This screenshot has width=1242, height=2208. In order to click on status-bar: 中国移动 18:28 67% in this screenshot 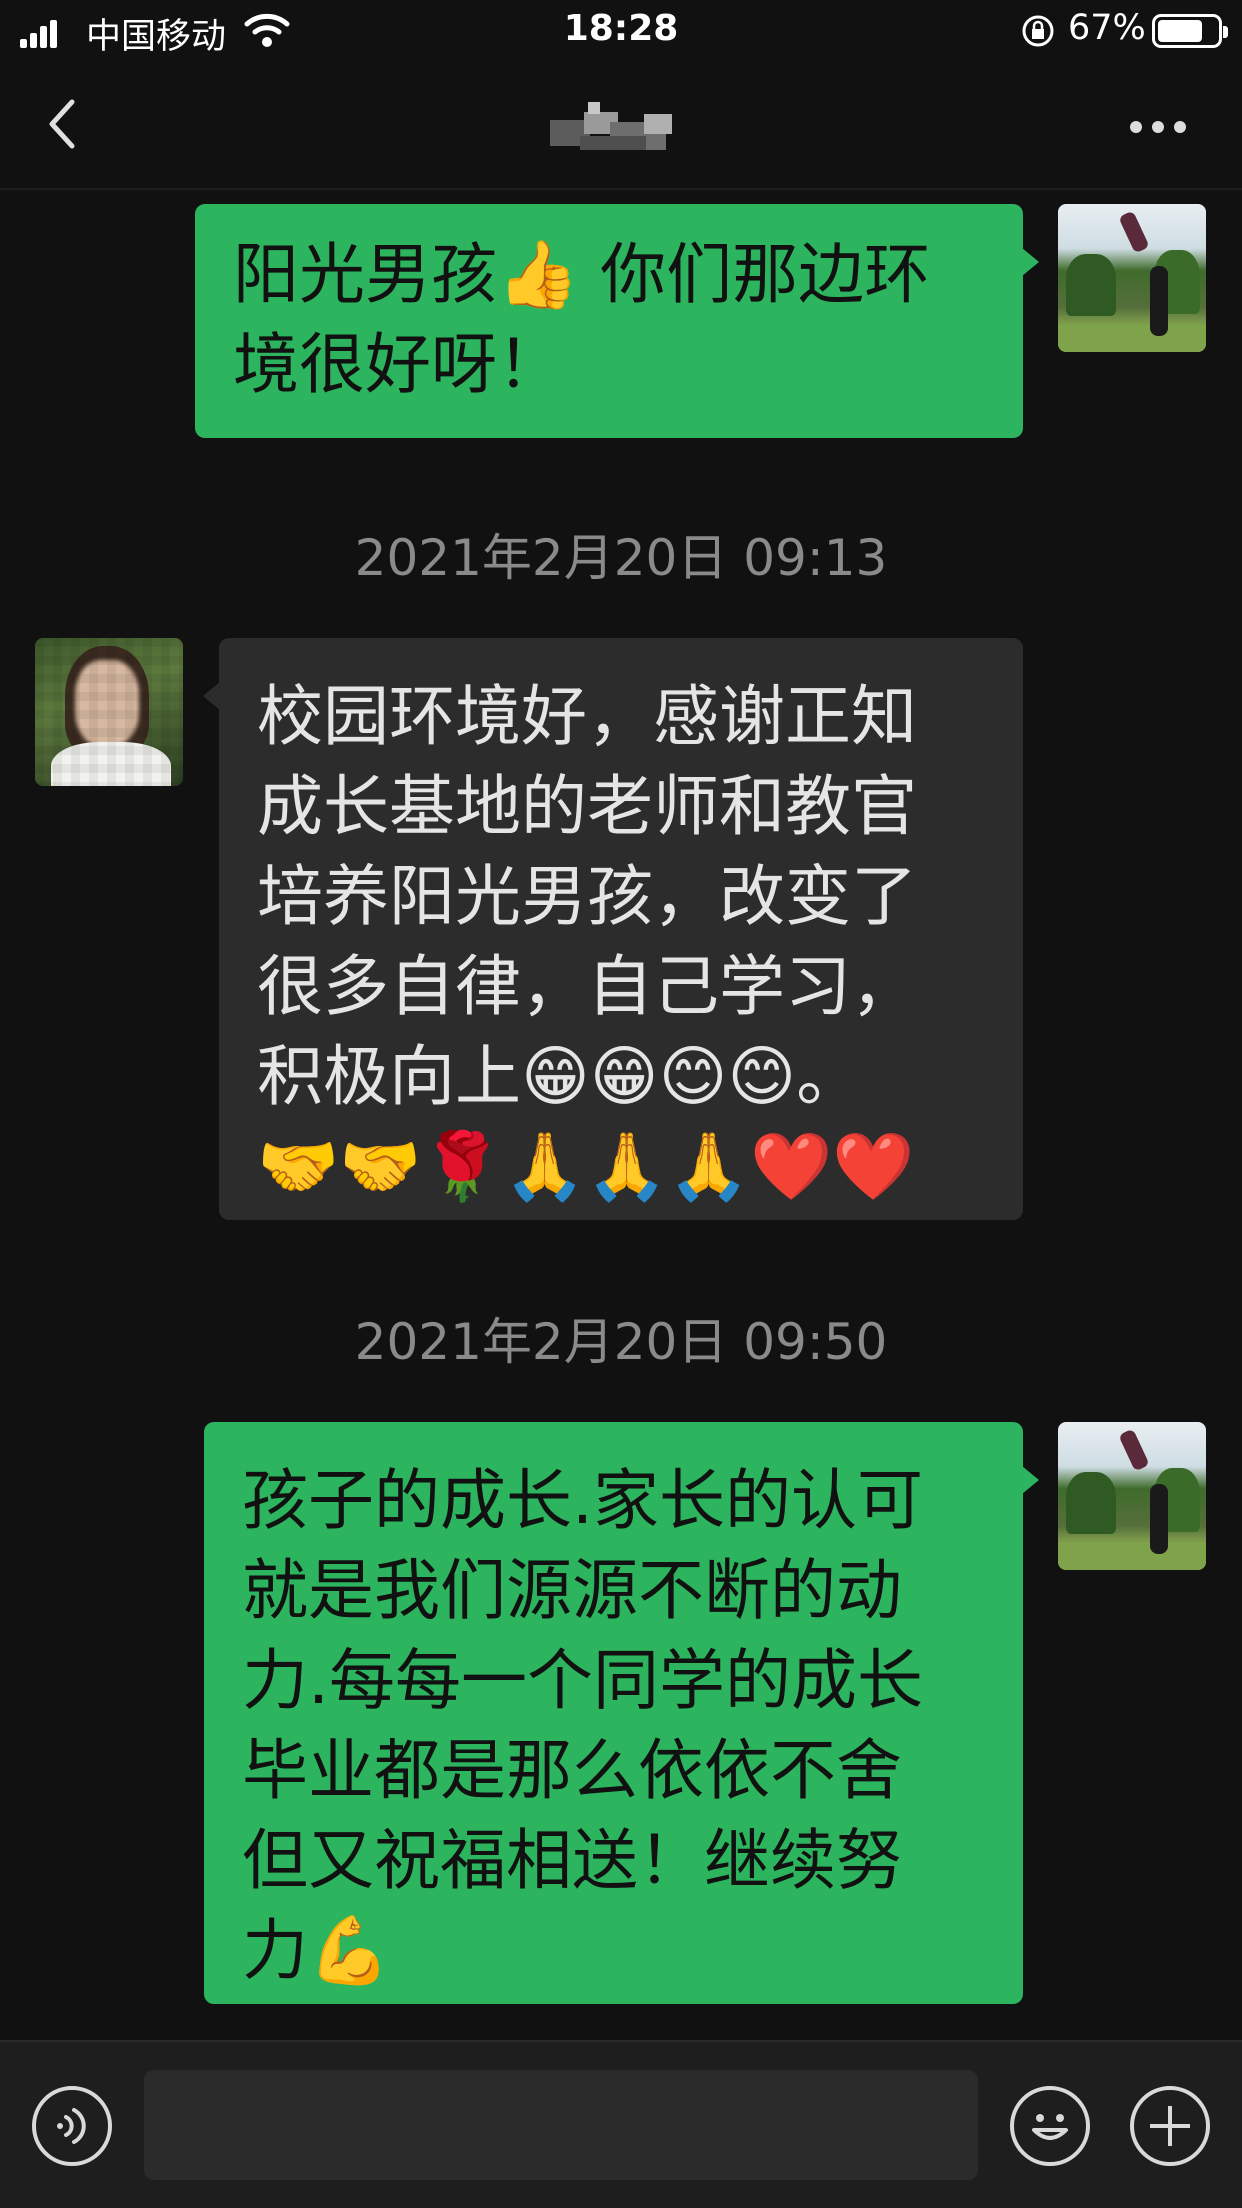, I will do `click(621, 32)`.